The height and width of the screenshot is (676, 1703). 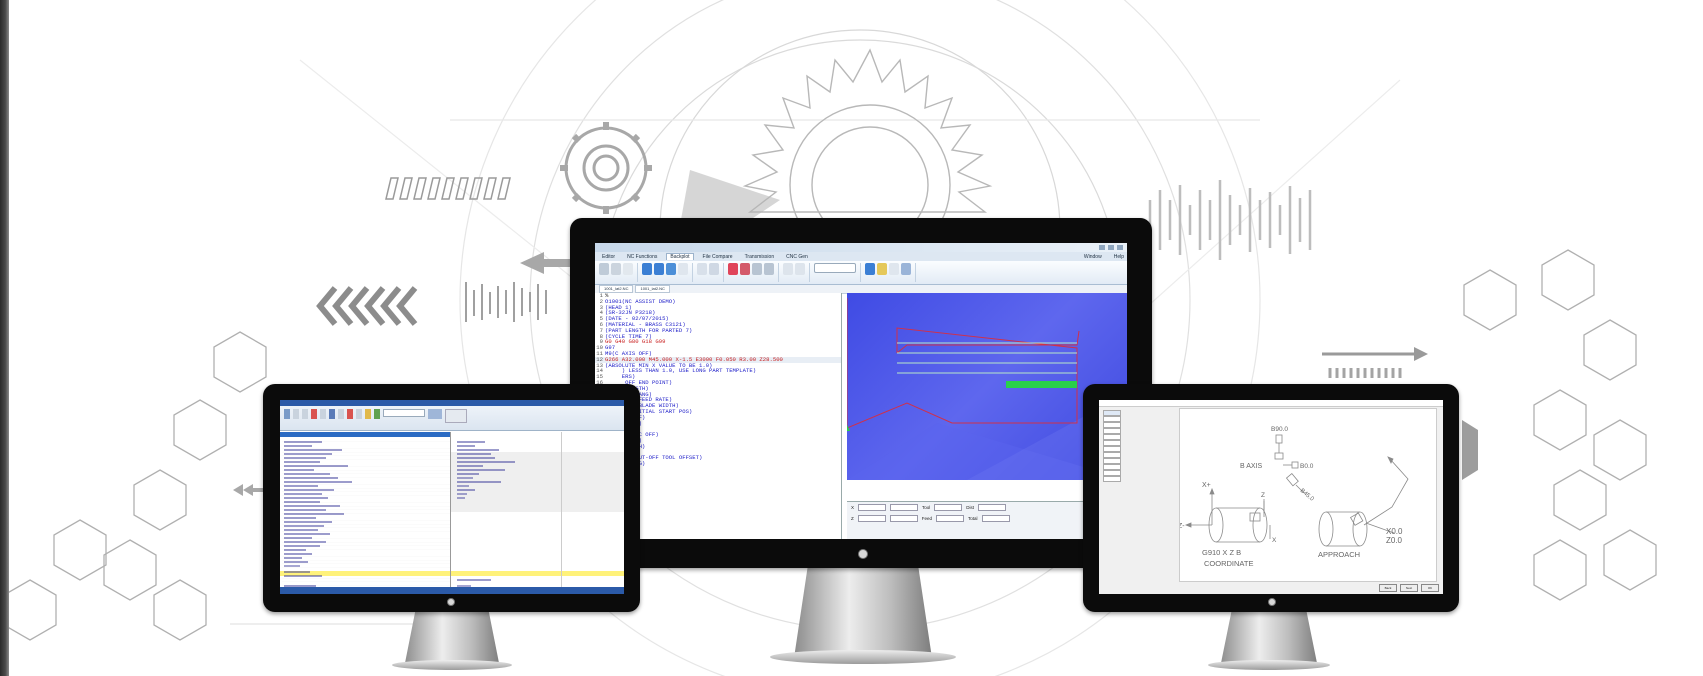 What do you see at coordinates (926, 507) in the screenshot?
I see `tool-label: Tool` at bounding box center [926, 507].